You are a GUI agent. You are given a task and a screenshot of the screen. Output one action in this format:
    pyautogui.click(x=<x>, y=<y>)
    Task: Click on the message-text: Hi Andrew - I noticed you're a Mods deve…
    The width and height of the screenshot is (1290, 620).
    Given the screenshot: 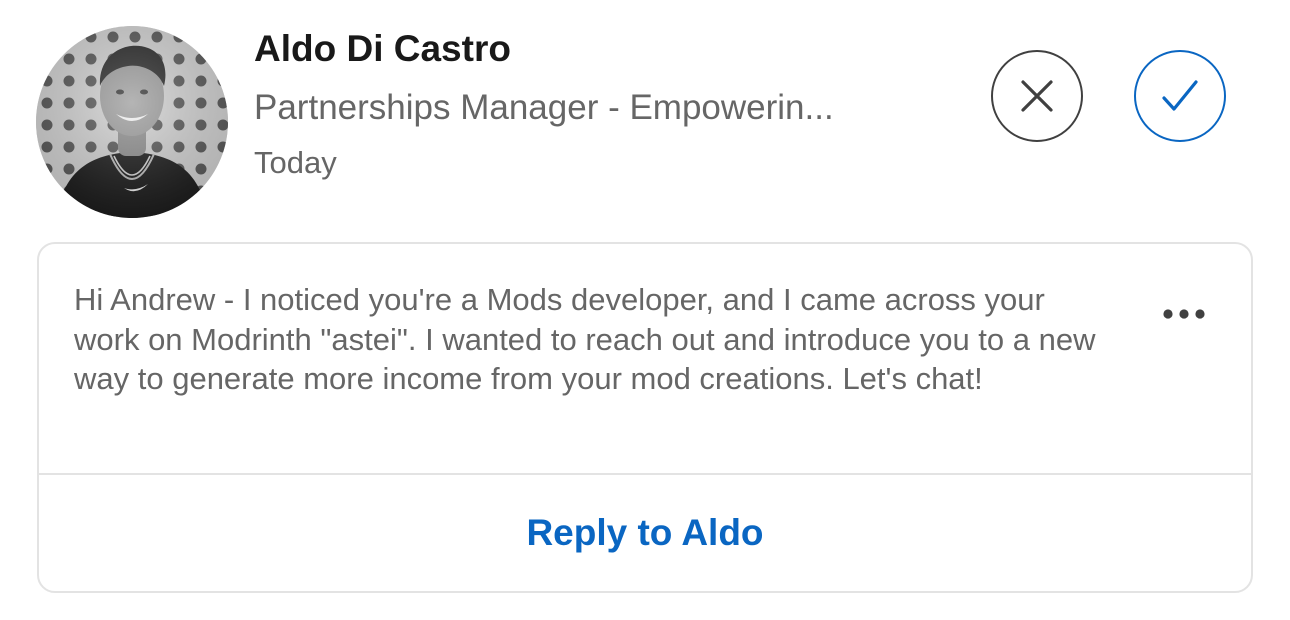 What is the action you would take?
    pyautogui.click(x=585, y=339)
    